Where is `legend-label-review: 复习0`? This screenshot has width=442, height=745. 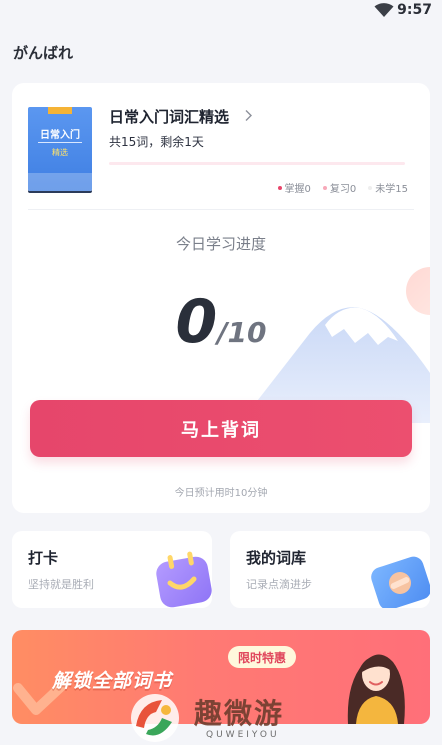
legend-label-review: 复习0 is located at coordinates (343, 189).